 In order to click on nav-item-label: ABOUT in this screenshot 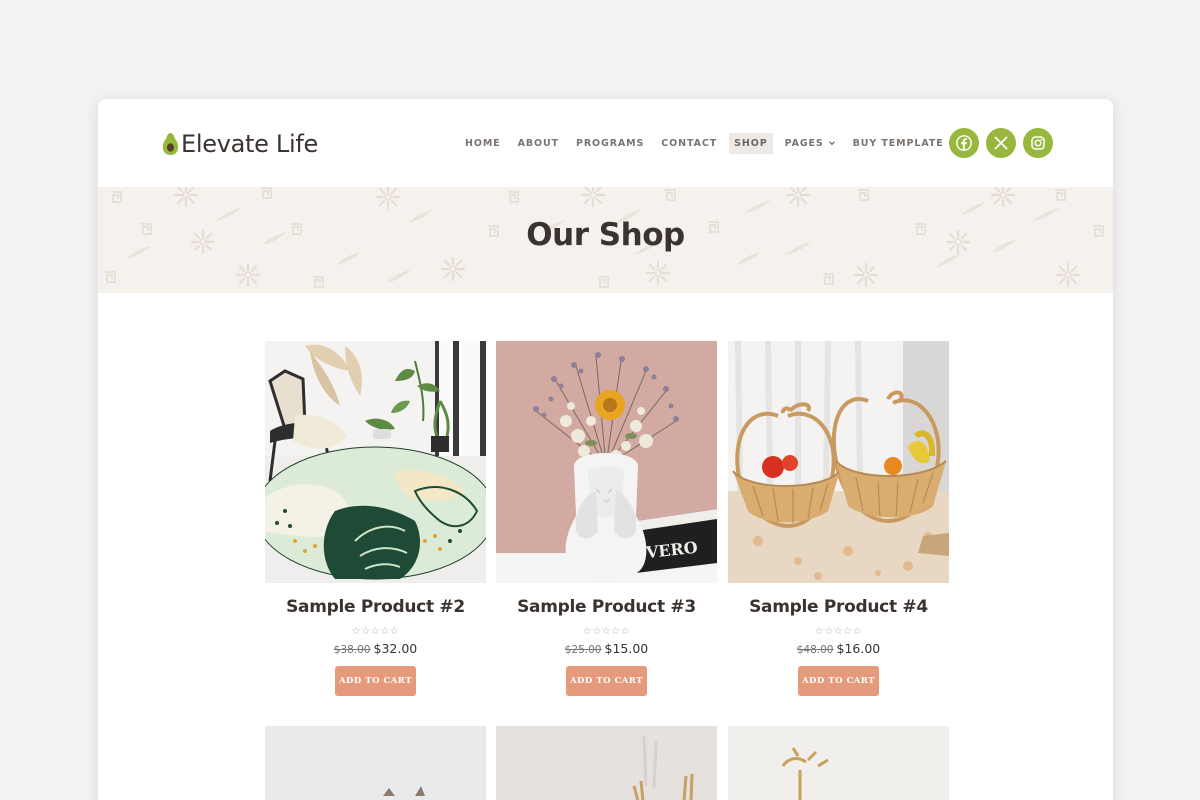, I will do `click(538, 143)`.